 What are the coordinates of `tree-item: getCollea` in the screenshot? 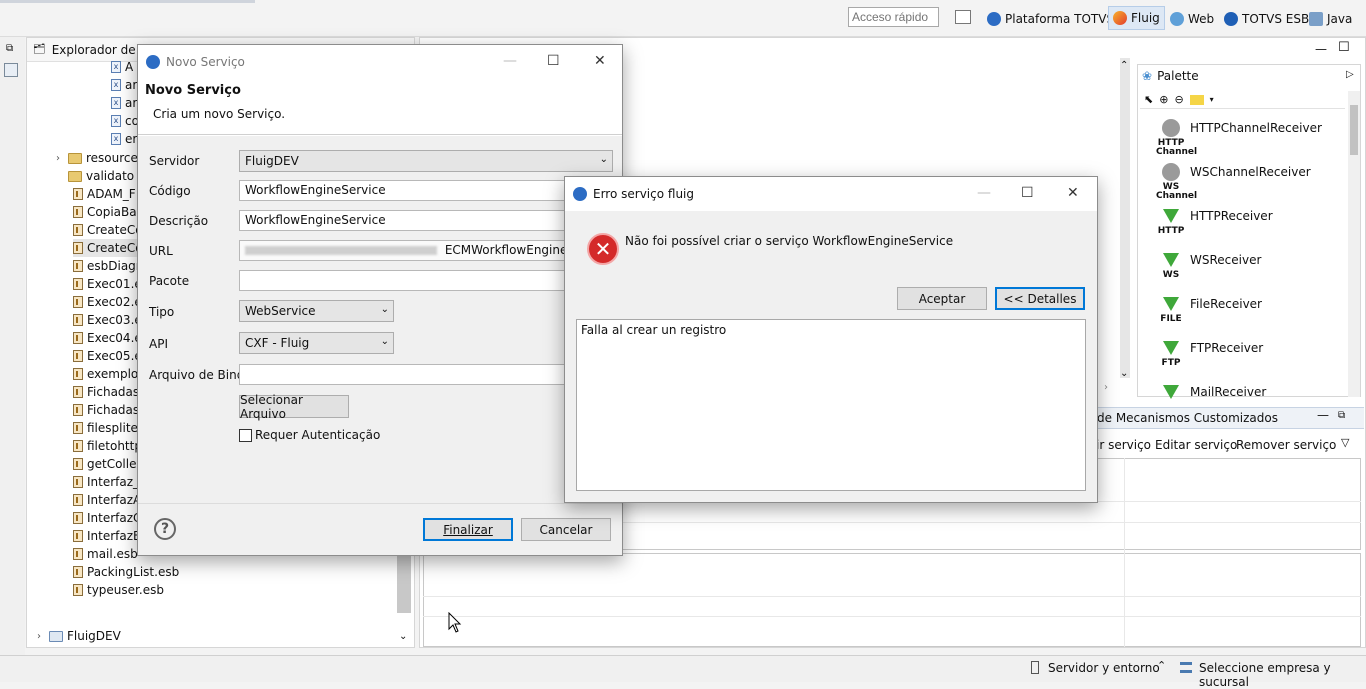 It's located at (108, 464).